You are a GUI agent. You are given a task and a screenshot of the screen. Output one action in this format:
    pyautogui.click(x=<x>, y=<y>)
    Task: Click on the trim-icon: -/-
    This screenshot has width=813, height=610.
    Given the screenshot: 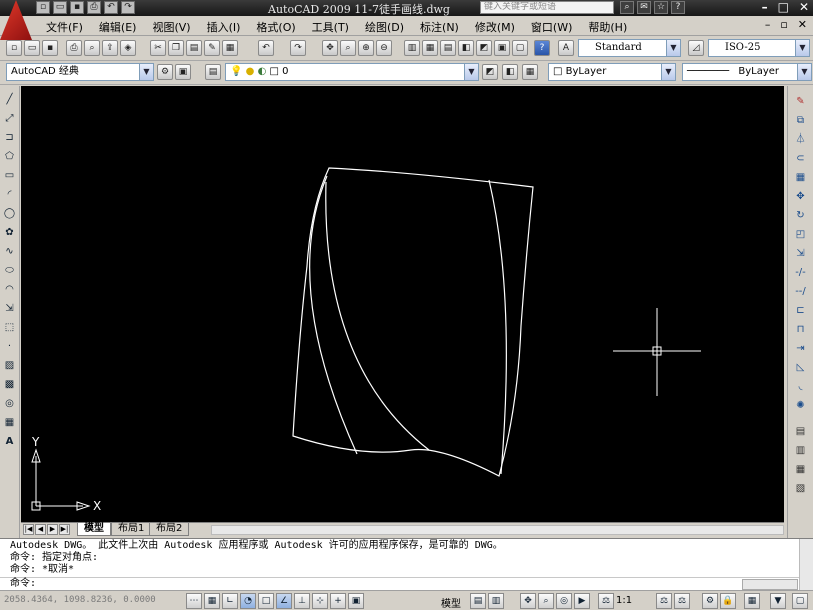 What is the action you would take?
    pyautogui.click(x=800, y=272)
    